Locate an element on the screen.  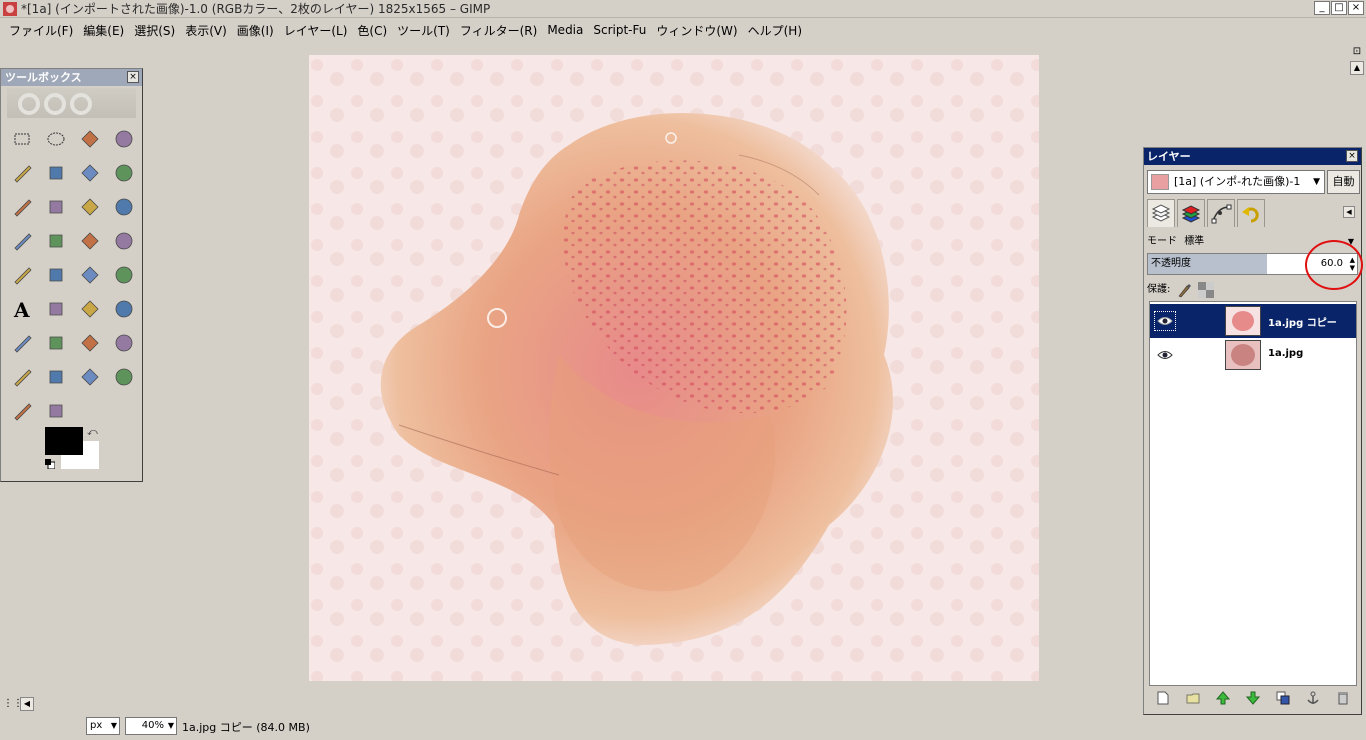
zoom-tool-button is located at coordinates (56, 207).